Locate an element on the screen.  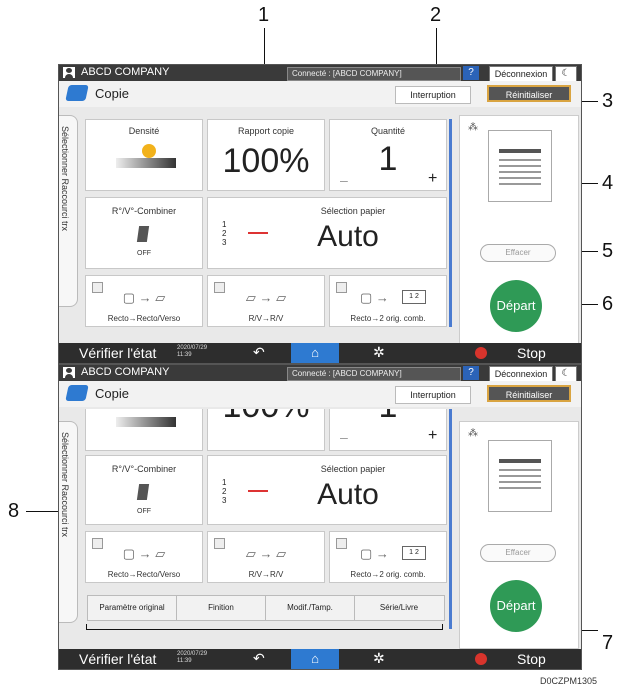
paper-tile-2: Sélection papier 1 2 3 Auto is located at coordinates (327, 490).